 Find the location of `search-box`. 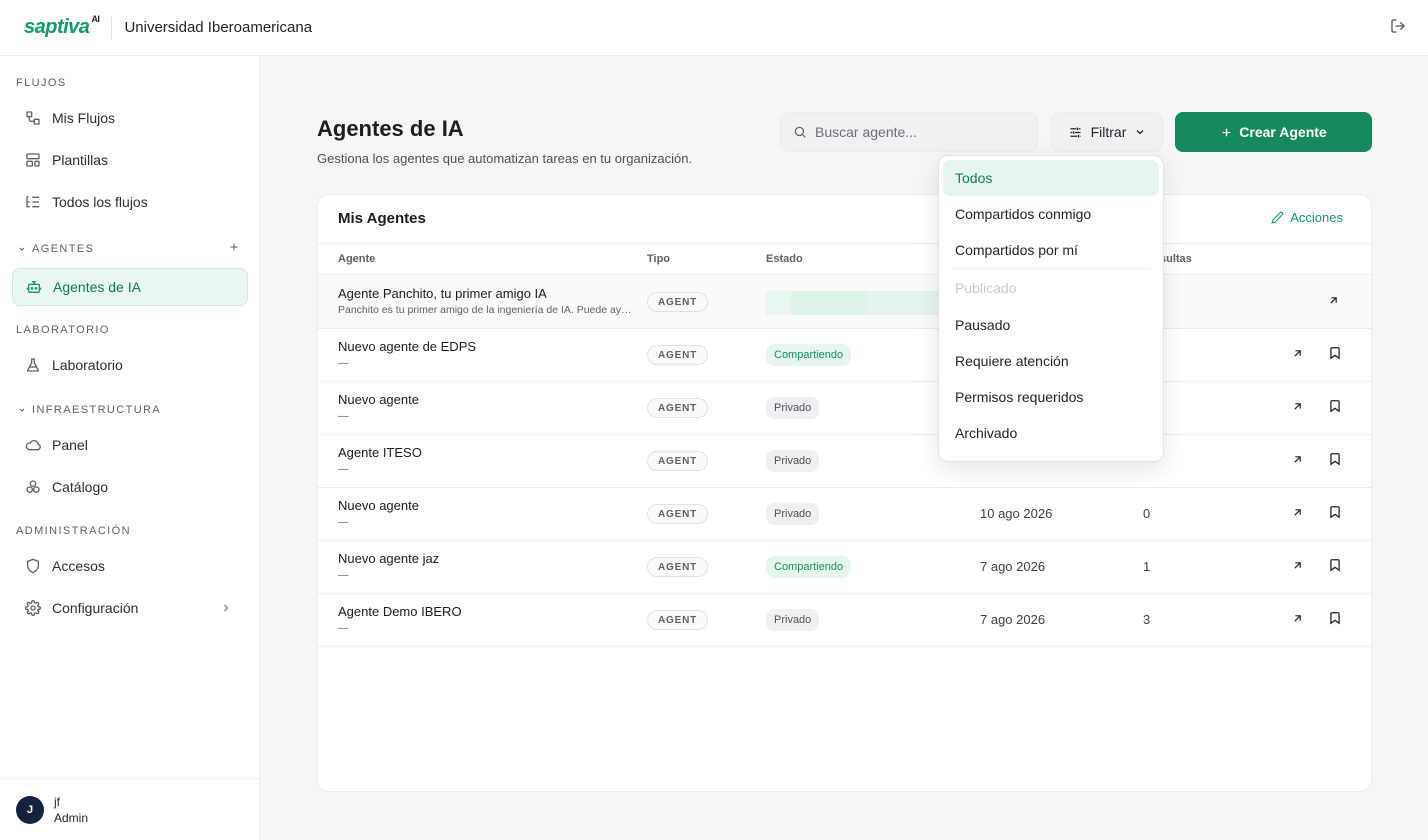

search-box is located at coordinates (909, 132).